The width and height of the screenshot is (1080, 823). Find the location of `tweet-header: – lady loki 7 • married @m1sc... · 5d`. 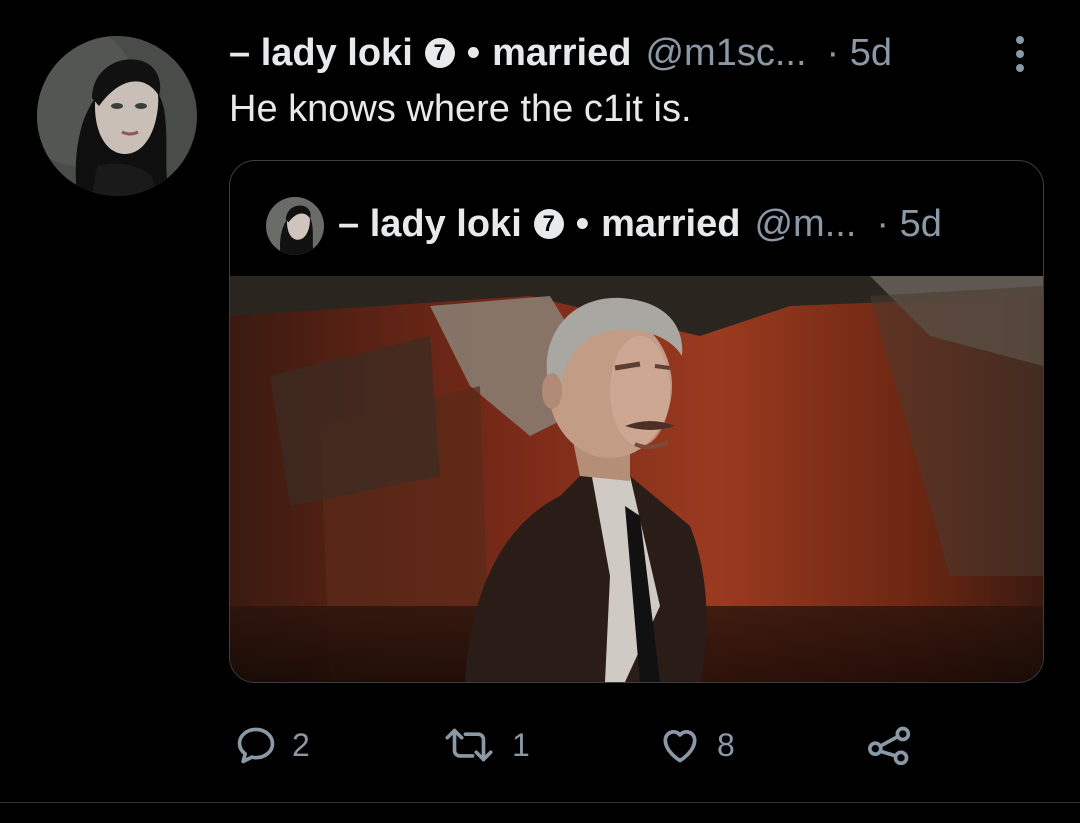

tweet-header: – lady loki 7 • married @m1sc... · 5d is located at coordinates (560, 53).